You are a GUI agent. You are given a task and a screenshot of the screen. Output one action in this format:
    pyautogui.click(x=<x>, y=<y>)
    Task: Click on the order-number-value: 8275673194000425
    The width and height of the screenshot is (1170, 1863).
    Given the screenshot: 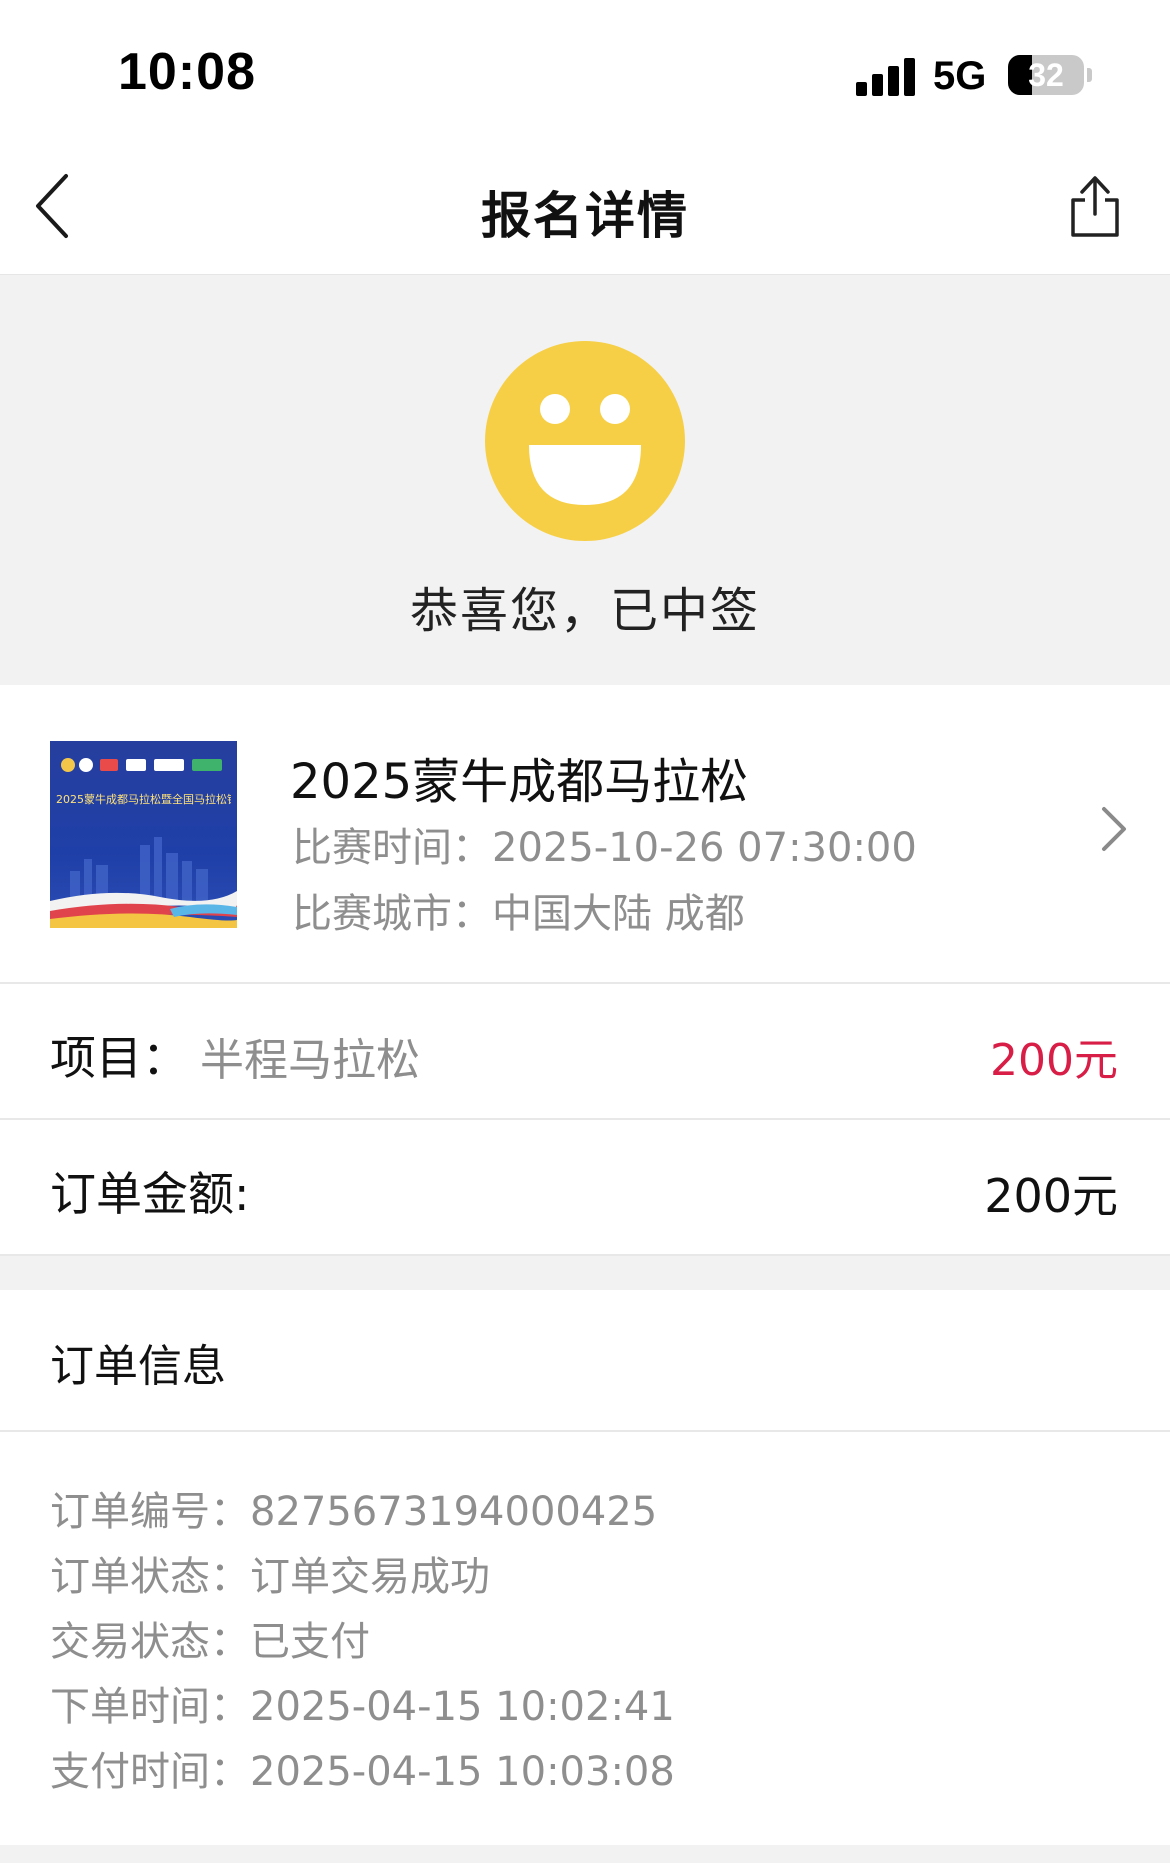 What is the action you would take?
    pyautogui.click(x=454, y=1512)
    